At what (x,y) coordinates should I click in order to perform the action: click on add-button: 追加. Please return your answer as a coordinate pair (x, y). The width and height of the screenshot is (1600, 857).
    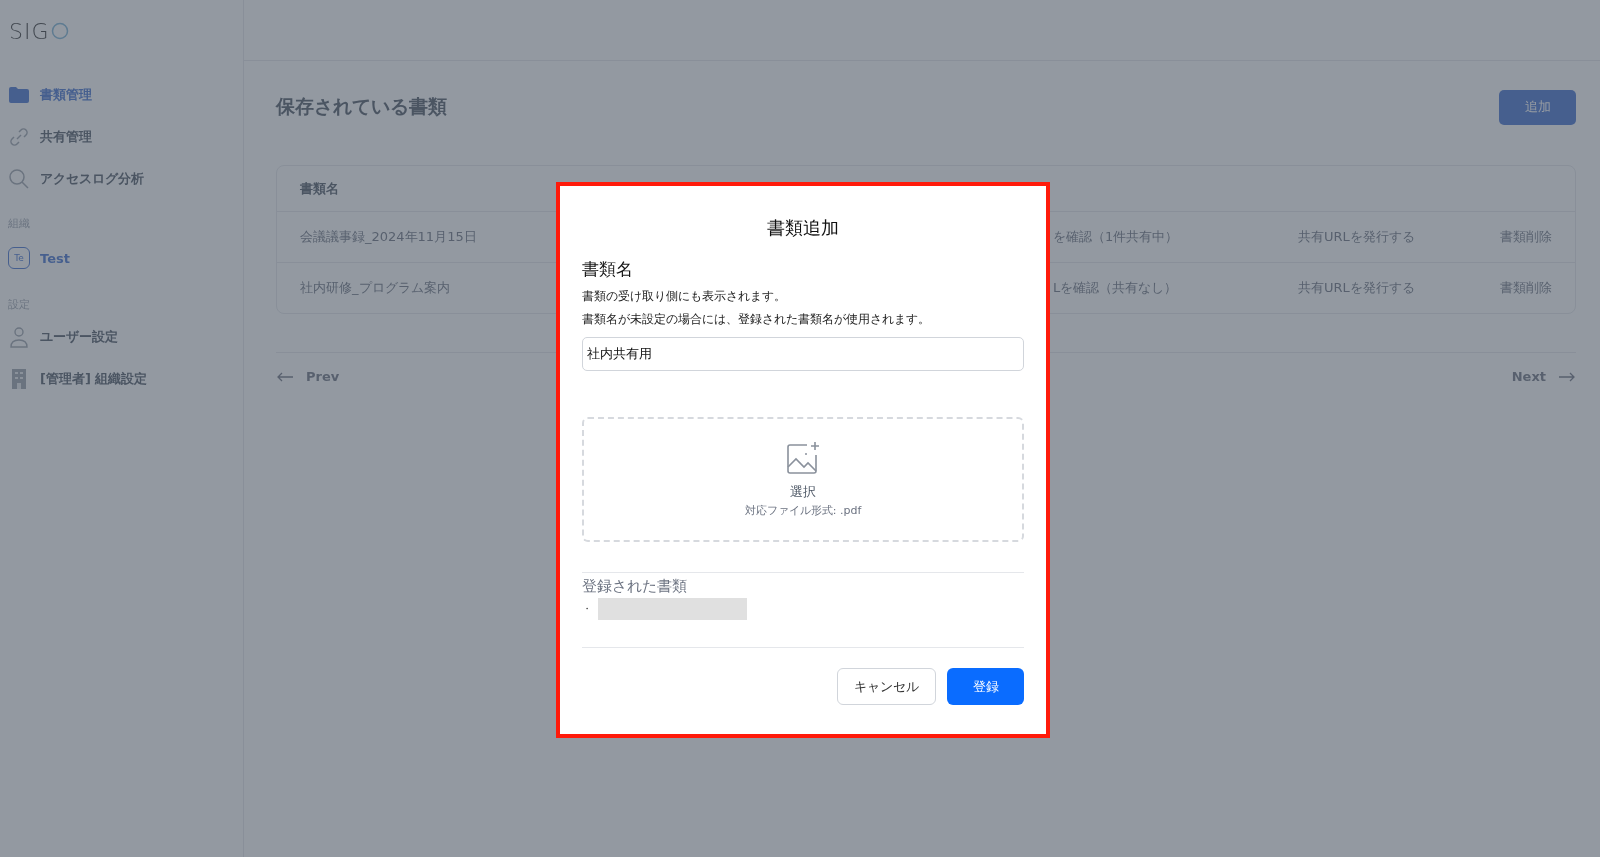
    Looking at the image, I should click on (1537, 107).